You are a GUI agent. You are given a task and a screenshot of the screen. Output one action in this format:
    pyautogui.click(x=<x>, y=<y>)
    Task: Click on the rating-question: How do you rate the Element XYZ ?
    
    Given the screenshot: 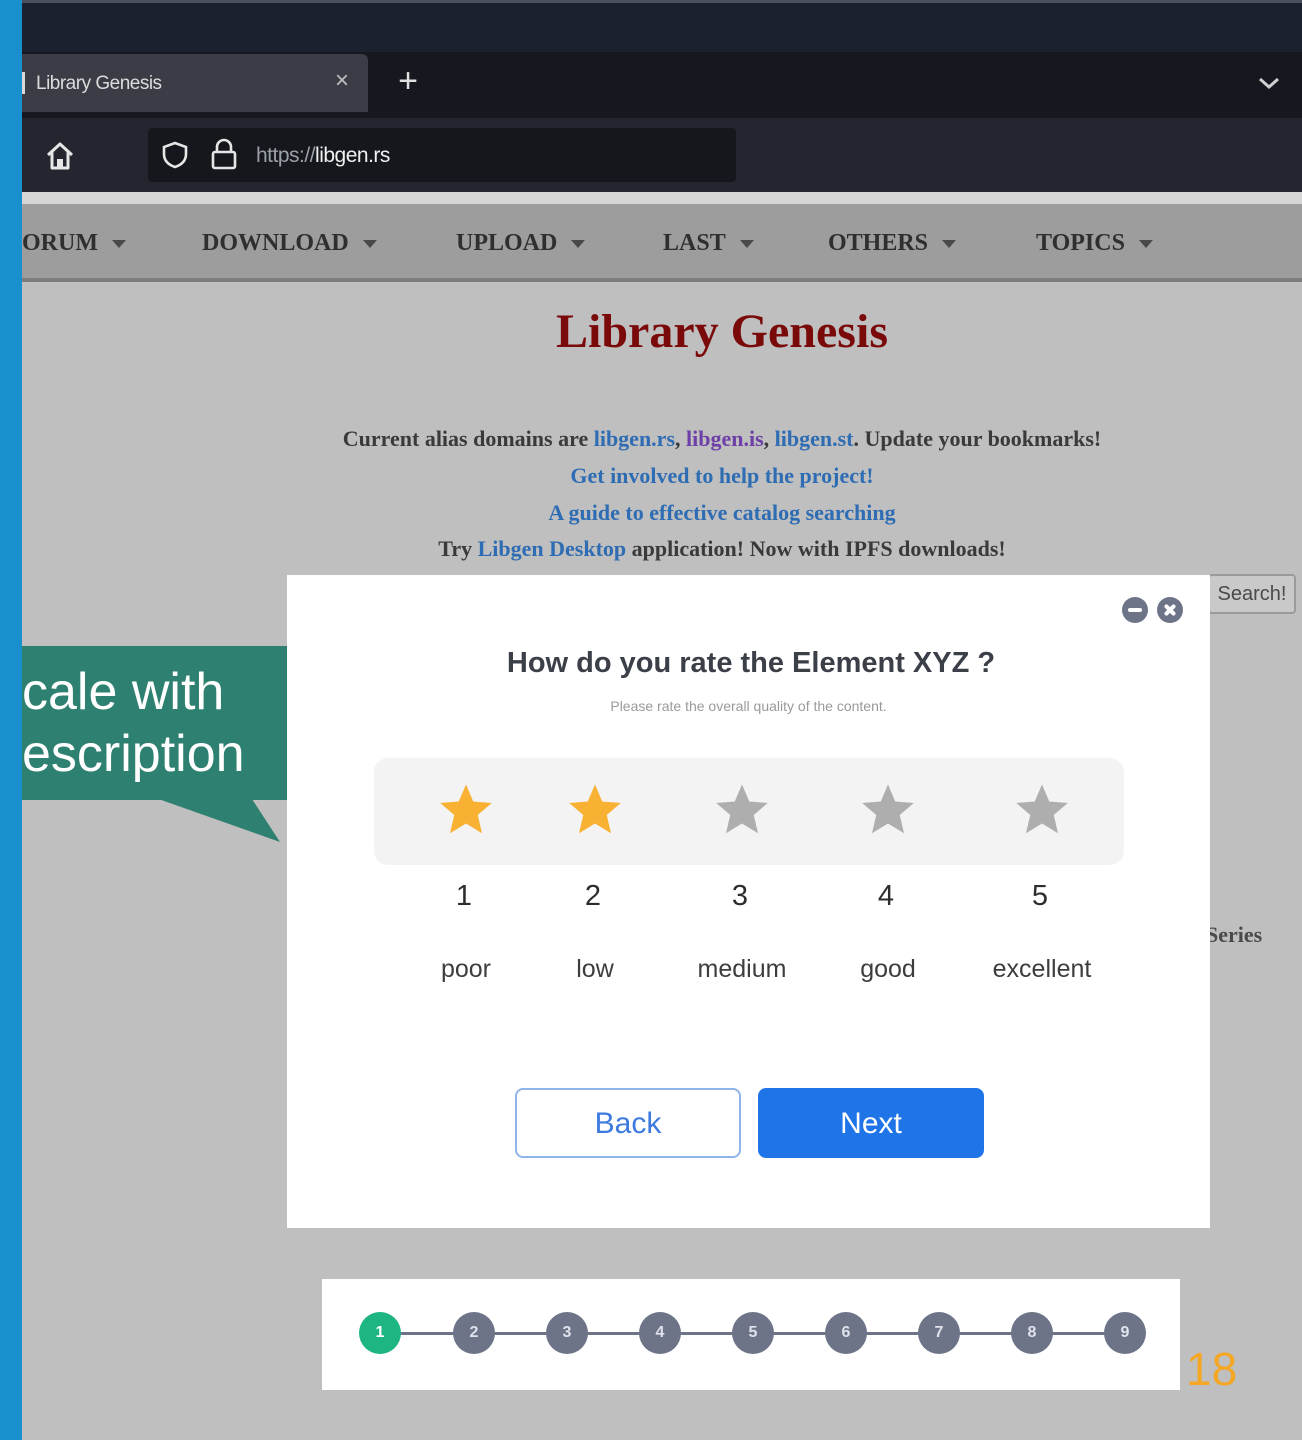 What is the action you would take?
    pyautogui.click(x=751, y=663)
    